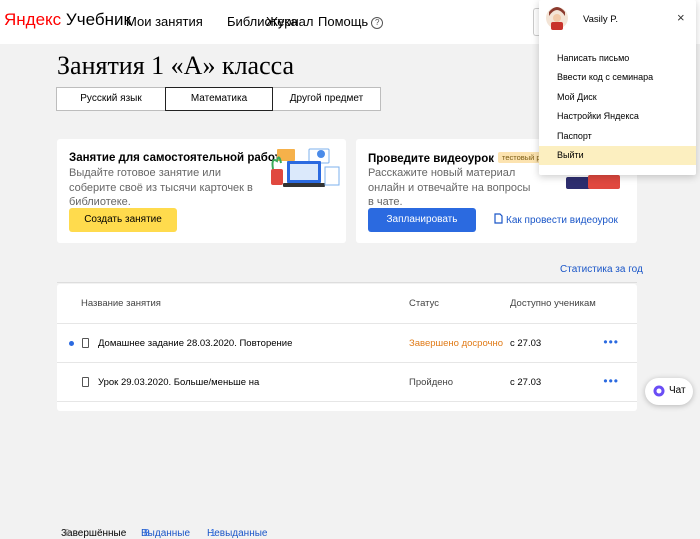 The width and height of the screenshot is (700, 539). What do you see at coordinates (33, 19) in the screenshot?
I see `logo-yandex: Яндекс` at bounding box center [33, 19].